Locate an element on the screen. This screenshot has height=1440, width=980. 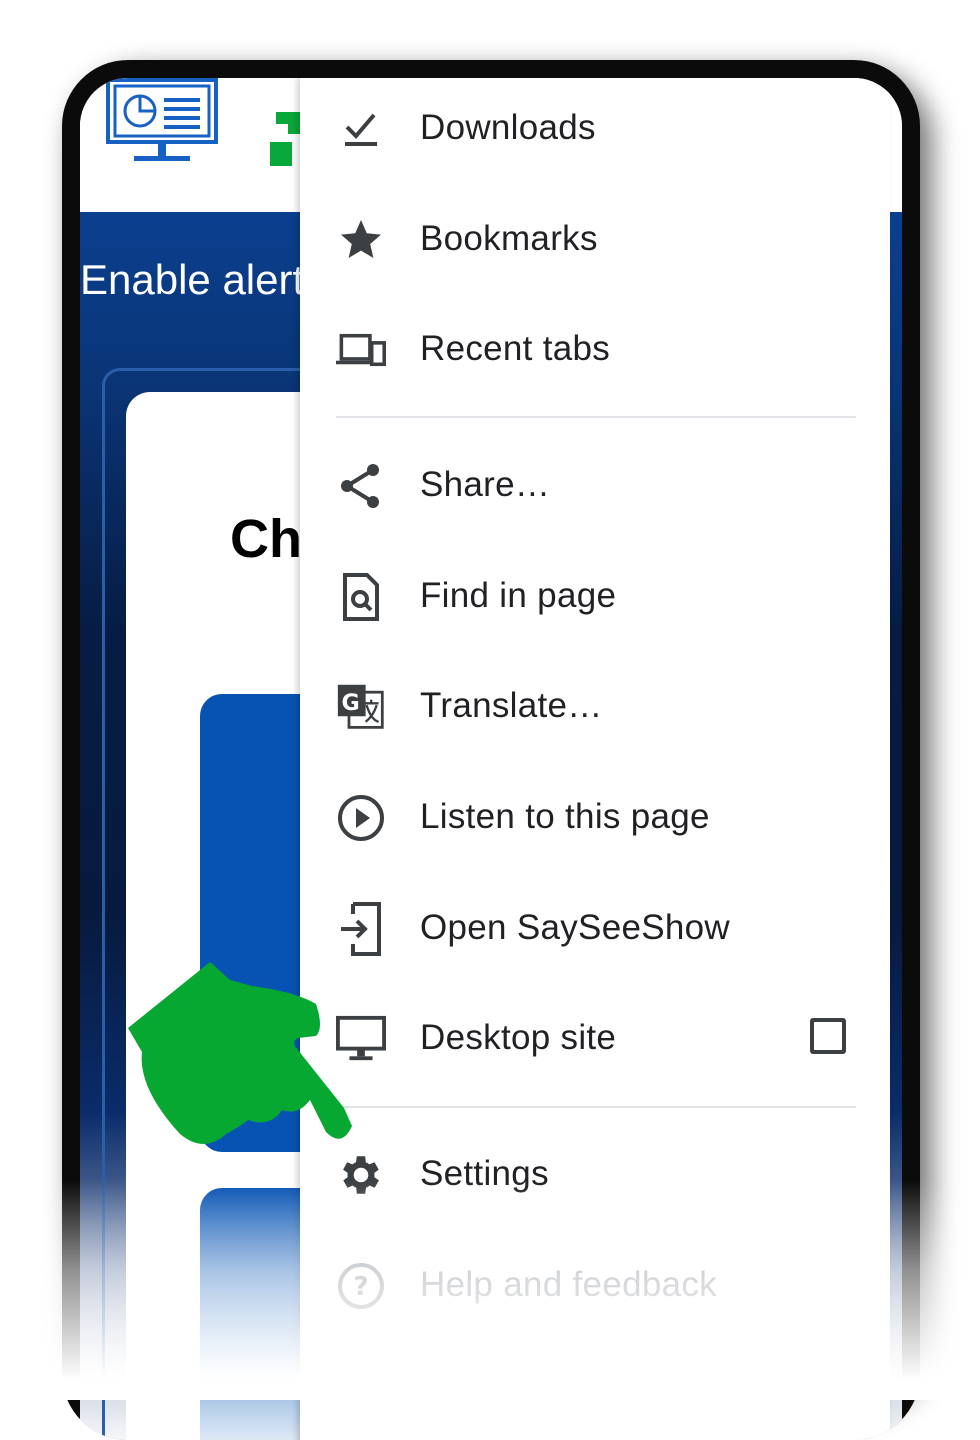
menu-item-label: Help and feedback is located at coordinates (568, 1284).